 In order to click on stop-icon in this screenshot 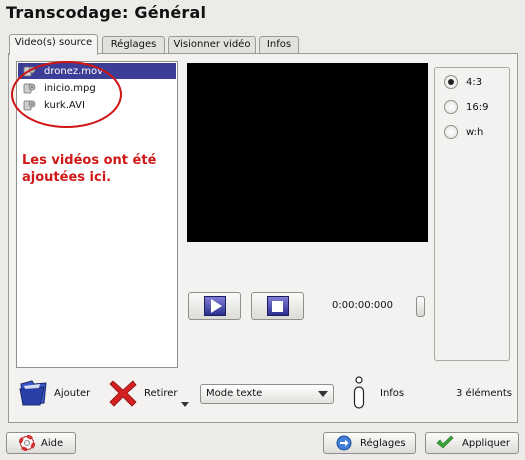, I will do `click(277, 306)`.